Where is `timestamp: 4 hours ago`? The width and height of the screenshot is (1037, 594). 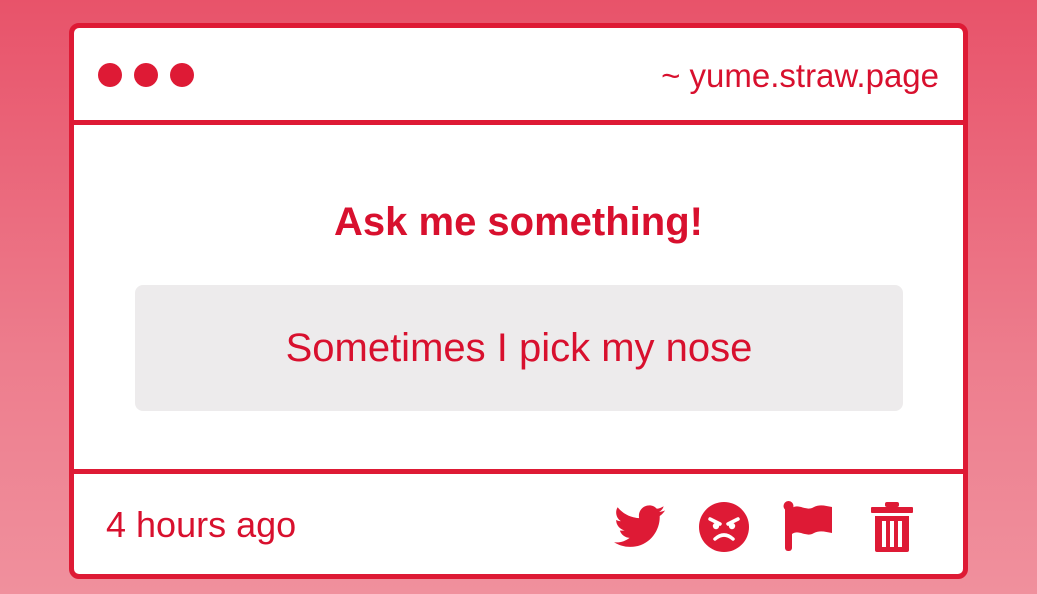
timestamp: 4 hours ago is located at coordinates (201, 524).